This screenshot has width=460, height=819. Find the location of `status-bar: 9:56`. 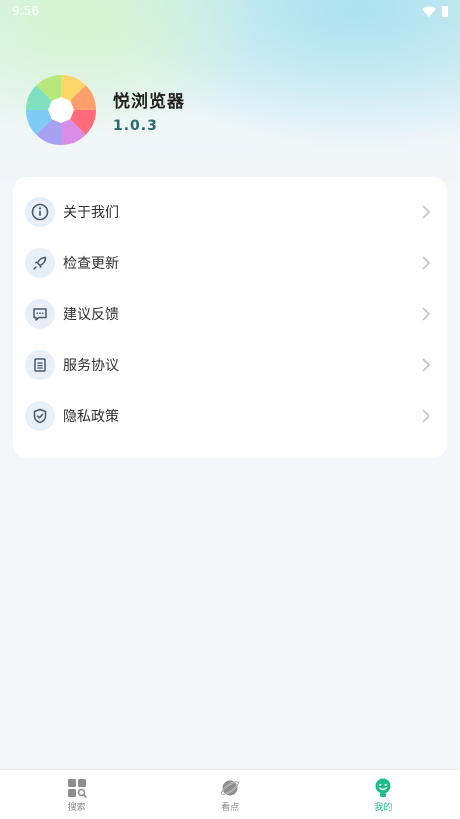

status-bar: 9:56 is located at coordinates (230, 11).